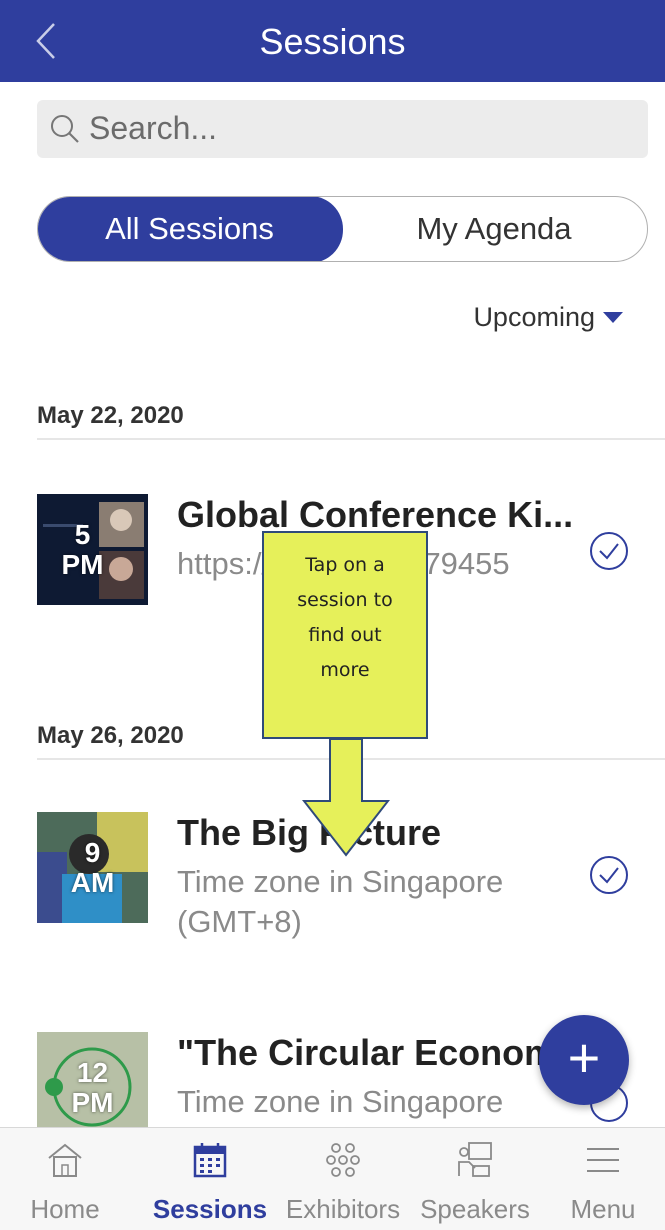 The height and width of the screenshot is (1230, 665). Describe the element at coordinates (92, 1087) in the screenshot. I see `session-time: 12 PM` at that location.